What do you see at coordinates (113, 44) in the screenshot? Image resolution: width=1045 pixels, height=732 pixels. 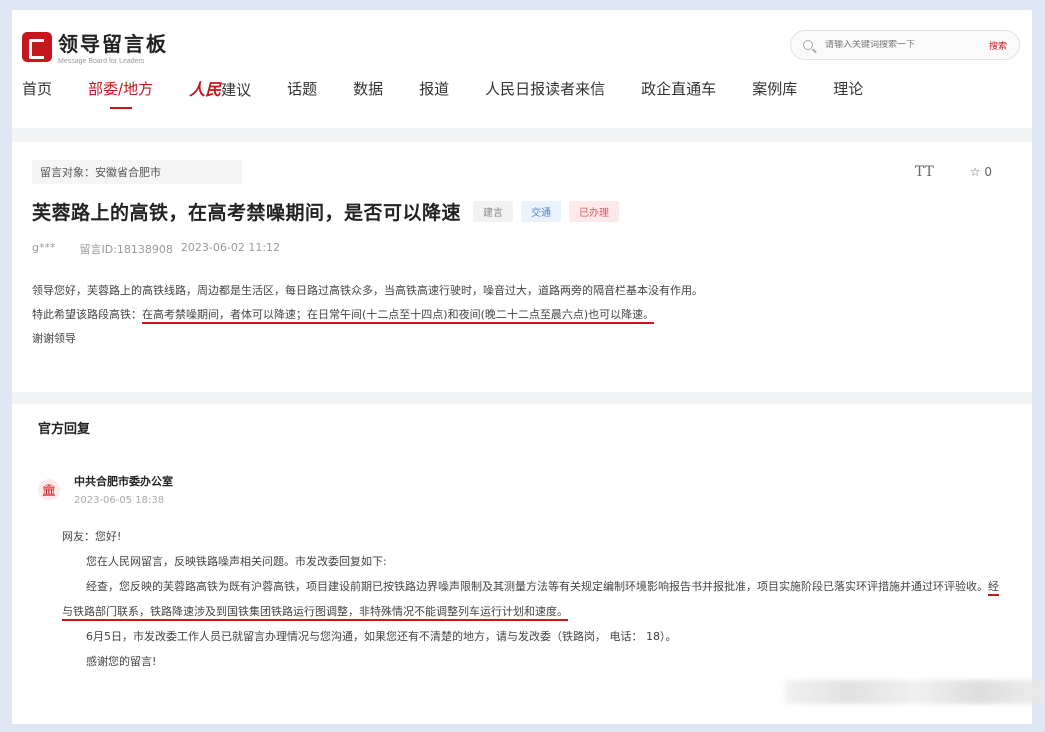 I see `logo-title: 领导留言板` at bounding box center [113, 44].